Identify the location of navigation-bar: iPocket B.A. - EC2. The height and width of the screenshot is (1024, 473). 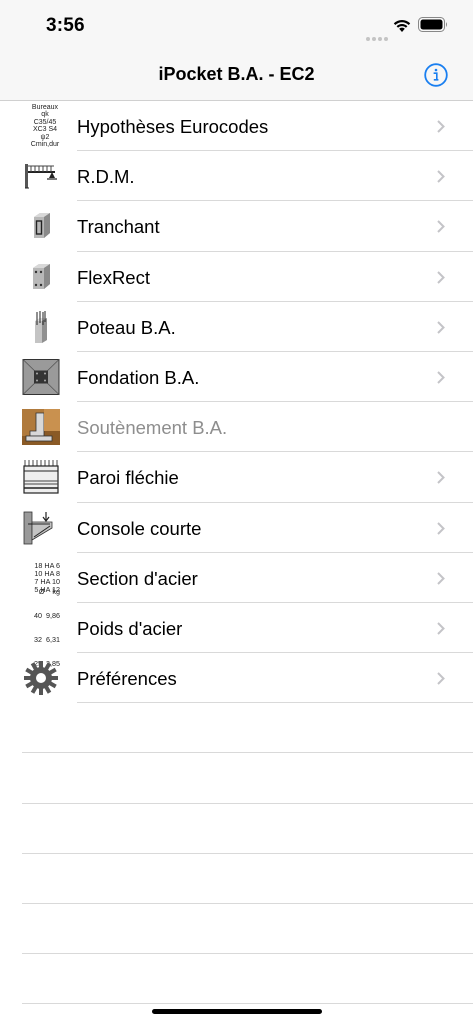
(236, 75).